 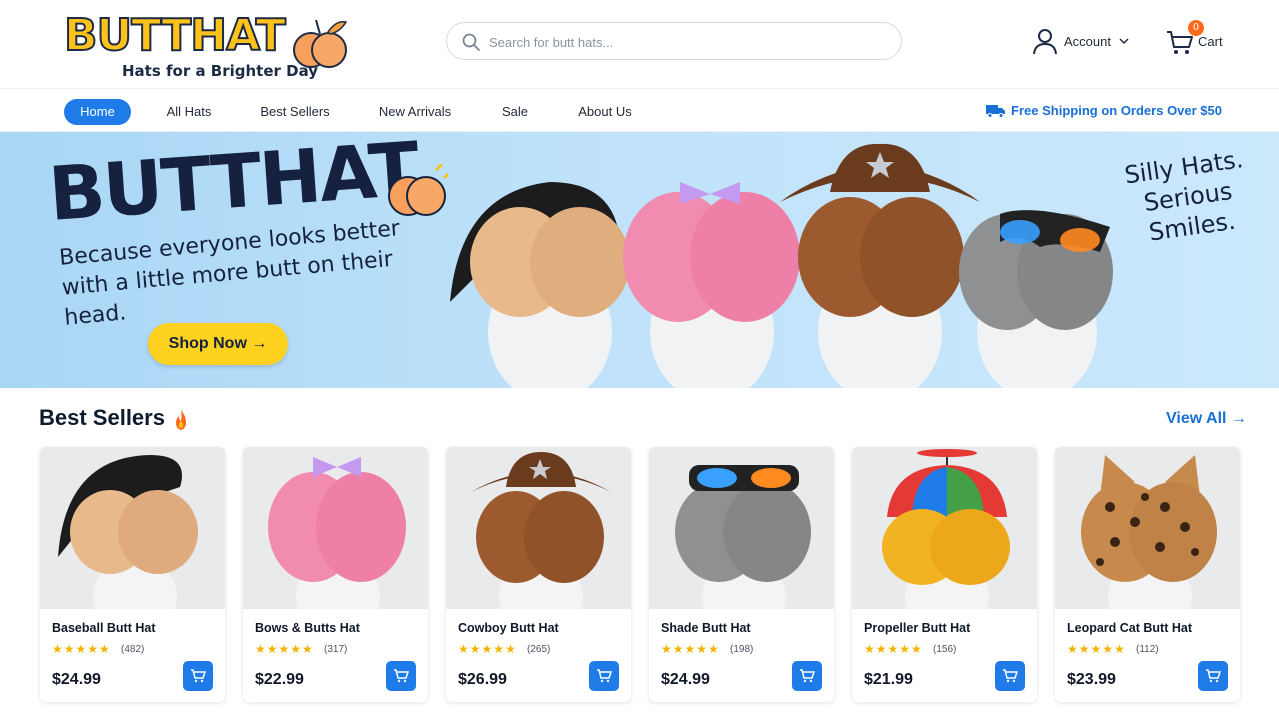 What do you see at coordinates (689, 42) in the screenshot?
I see `search-input` at bounding box center [689, 42].